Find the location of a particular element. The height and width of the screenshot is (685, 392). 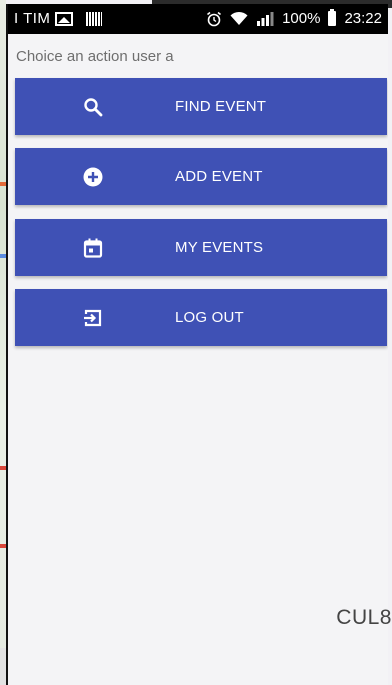

search-icon is located at coordinates (93, 106).